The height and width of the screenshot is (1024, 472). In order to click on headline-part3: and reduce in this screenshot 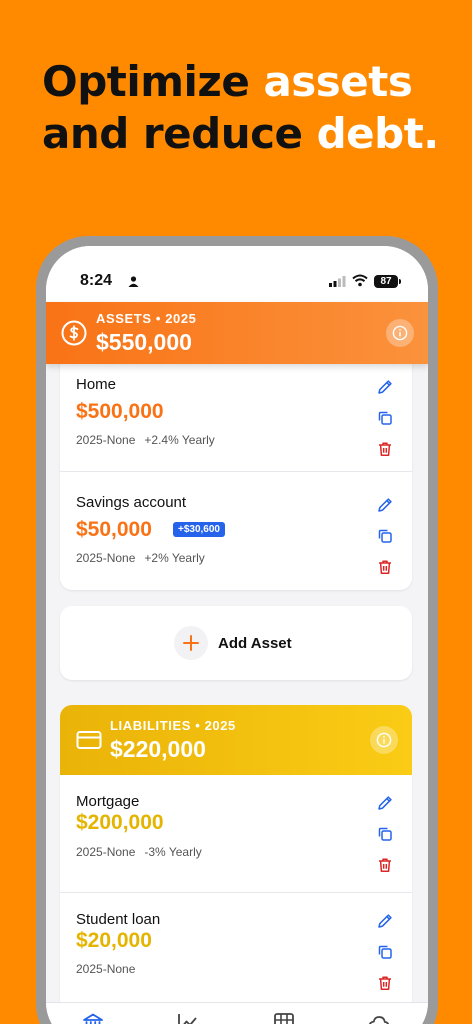, I will do `click(179, 133)`.